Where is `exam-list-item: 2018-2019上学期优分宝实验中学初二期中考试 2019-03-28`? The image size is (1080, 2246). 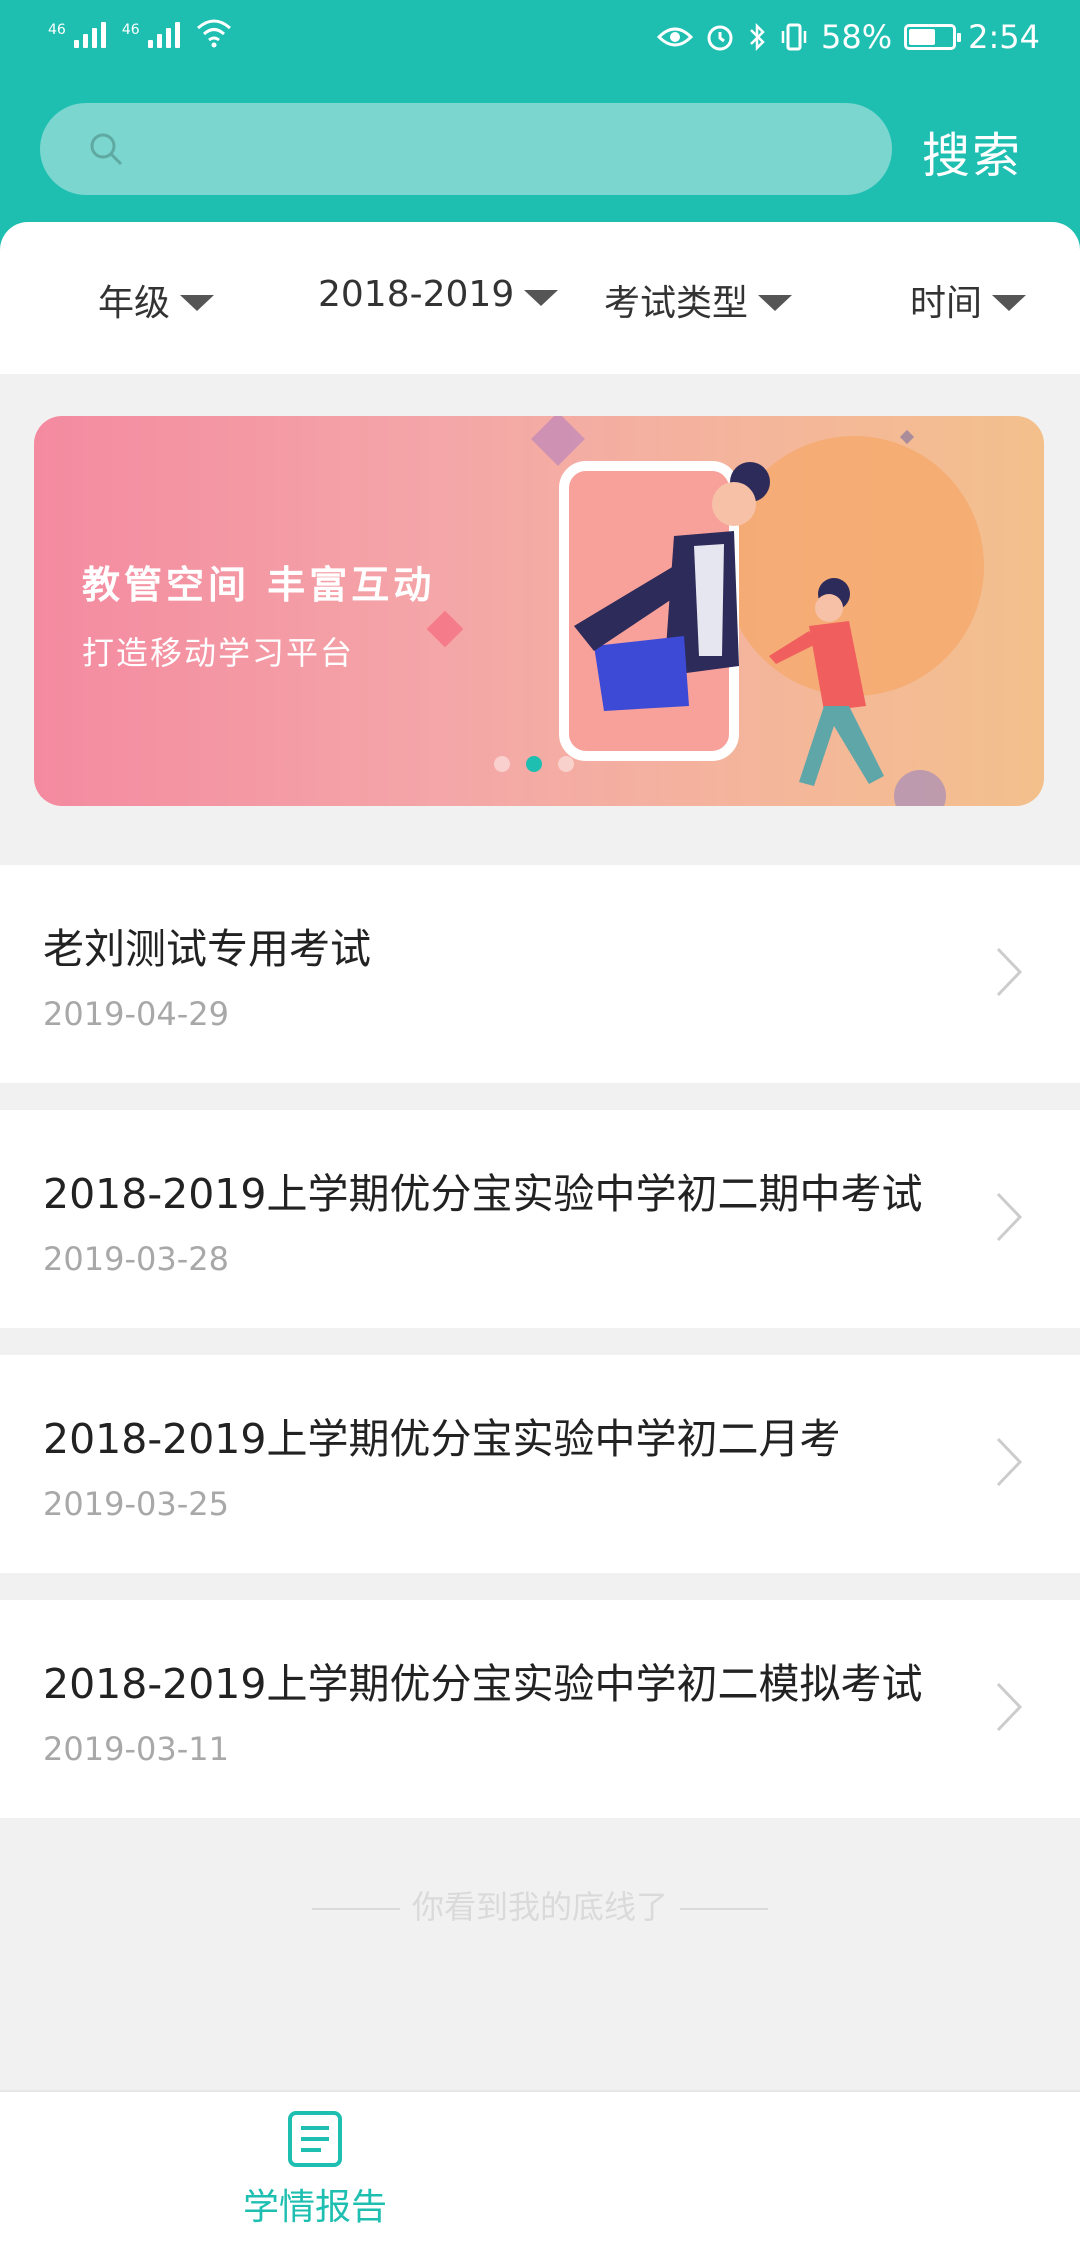
exam-list-item: 2018-2019上学期优分宝实验中学初二期中考试 2019-03-28 is located at coordinates (540, 1219).